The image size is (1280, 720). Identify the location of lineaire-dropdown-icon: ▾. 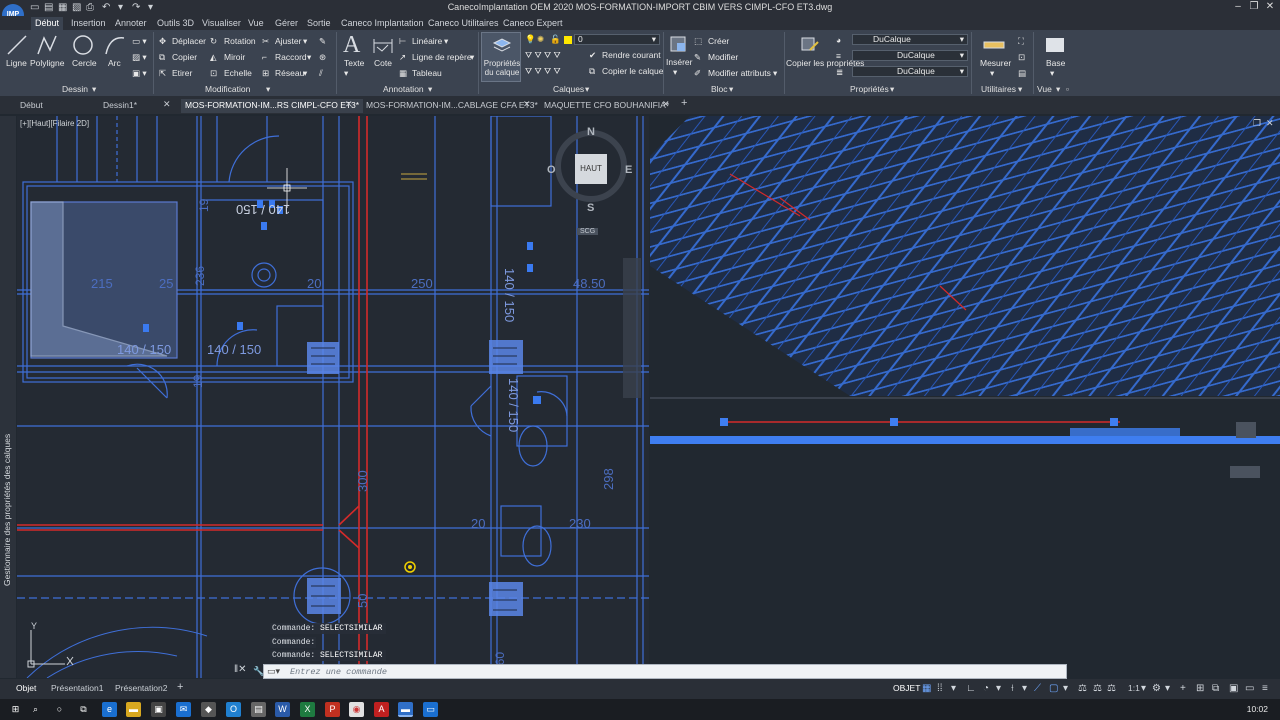
(446, 41).